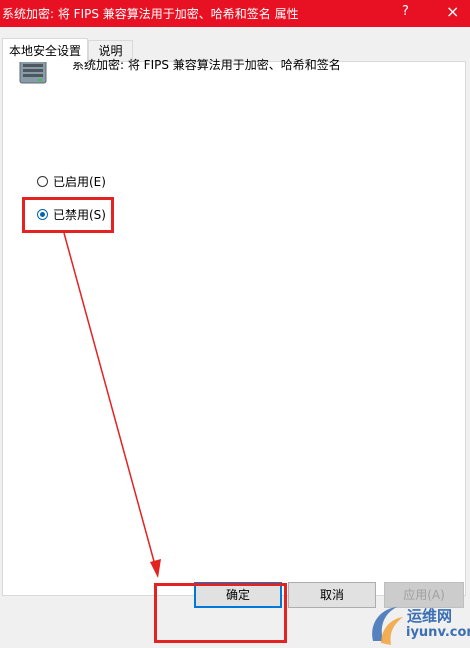 The width and height of the screenshot is (470, 648). I want to click on watermark: 运维网 iyunv.com, so click(418, 624).